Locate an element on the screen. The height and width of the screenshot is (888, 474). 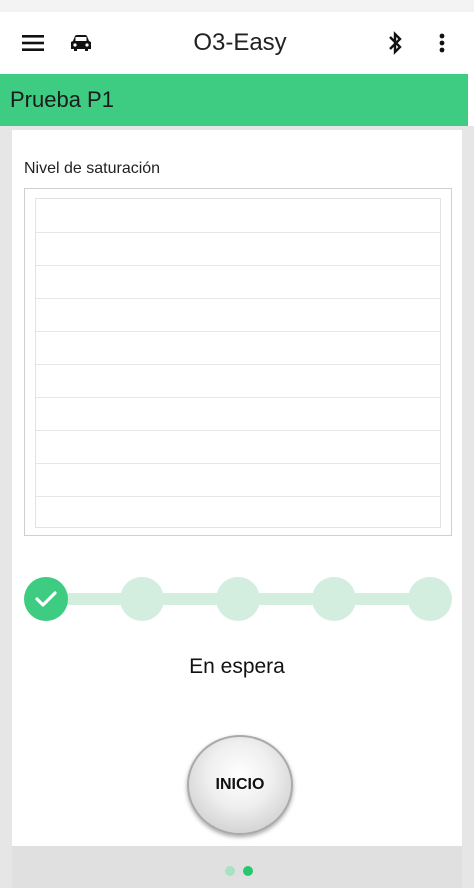
chart-label: Nivel de saturación is located at coordinates (92, 168).